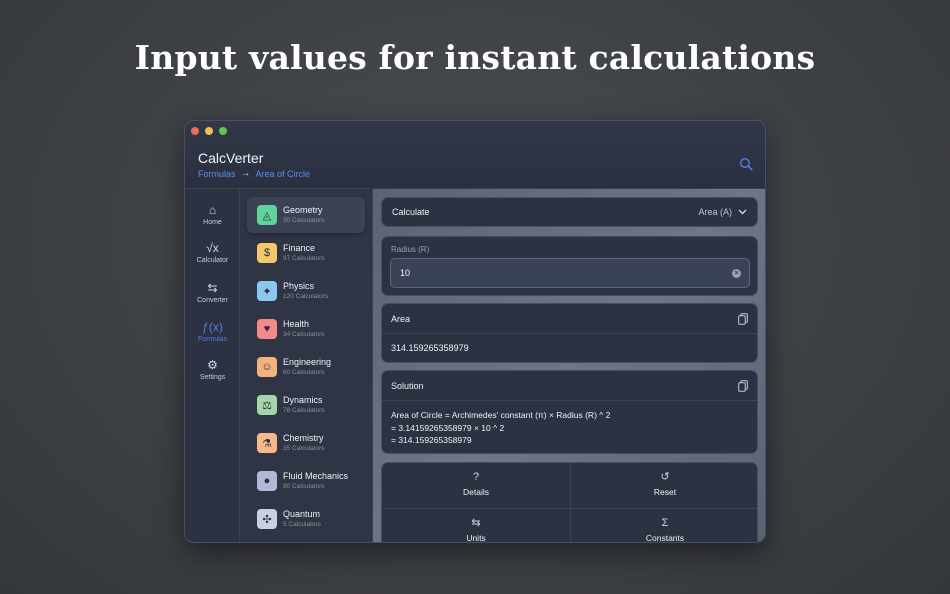 The height and width of the screenshot is (594, 950). What do you see at coordinates (217, 174) in the screenshot?
I see `breadcrumb-root-link: Formulas` at bounding box center [217, 174].